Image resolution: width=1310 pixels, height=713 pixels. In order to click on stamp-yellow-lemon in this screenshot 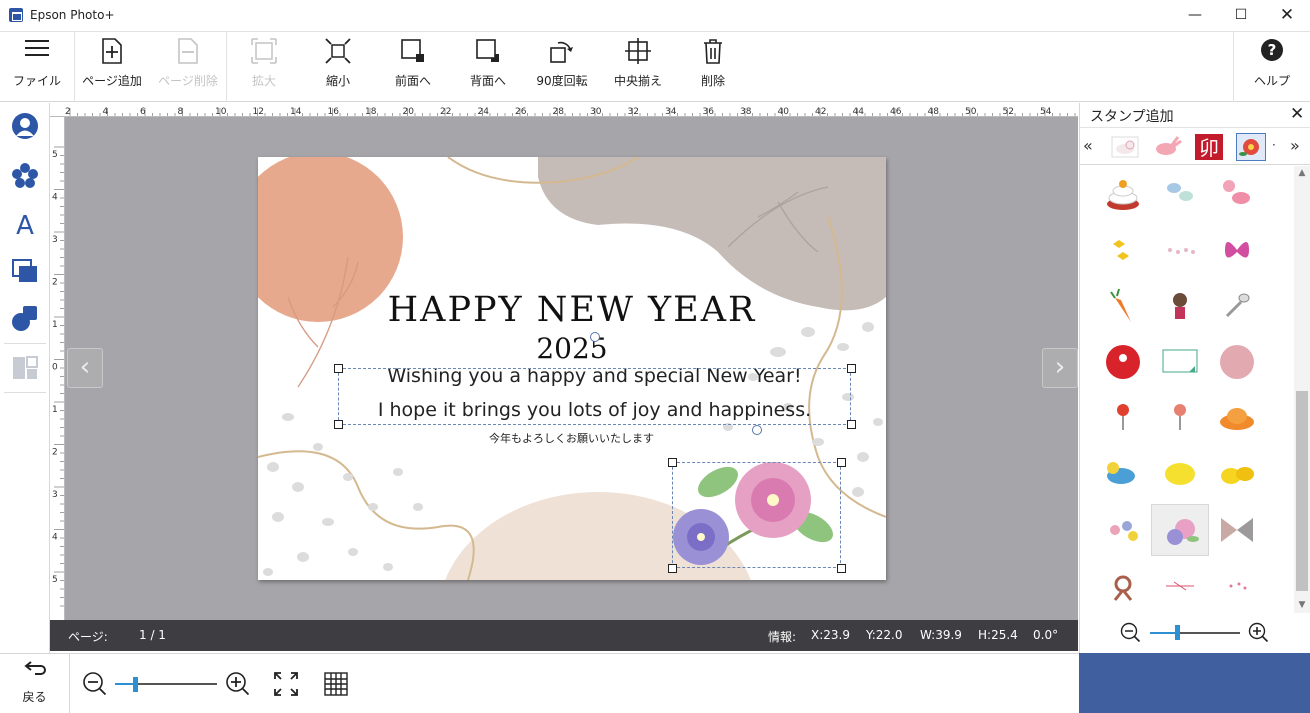, I will do `click(1180, 474)`.